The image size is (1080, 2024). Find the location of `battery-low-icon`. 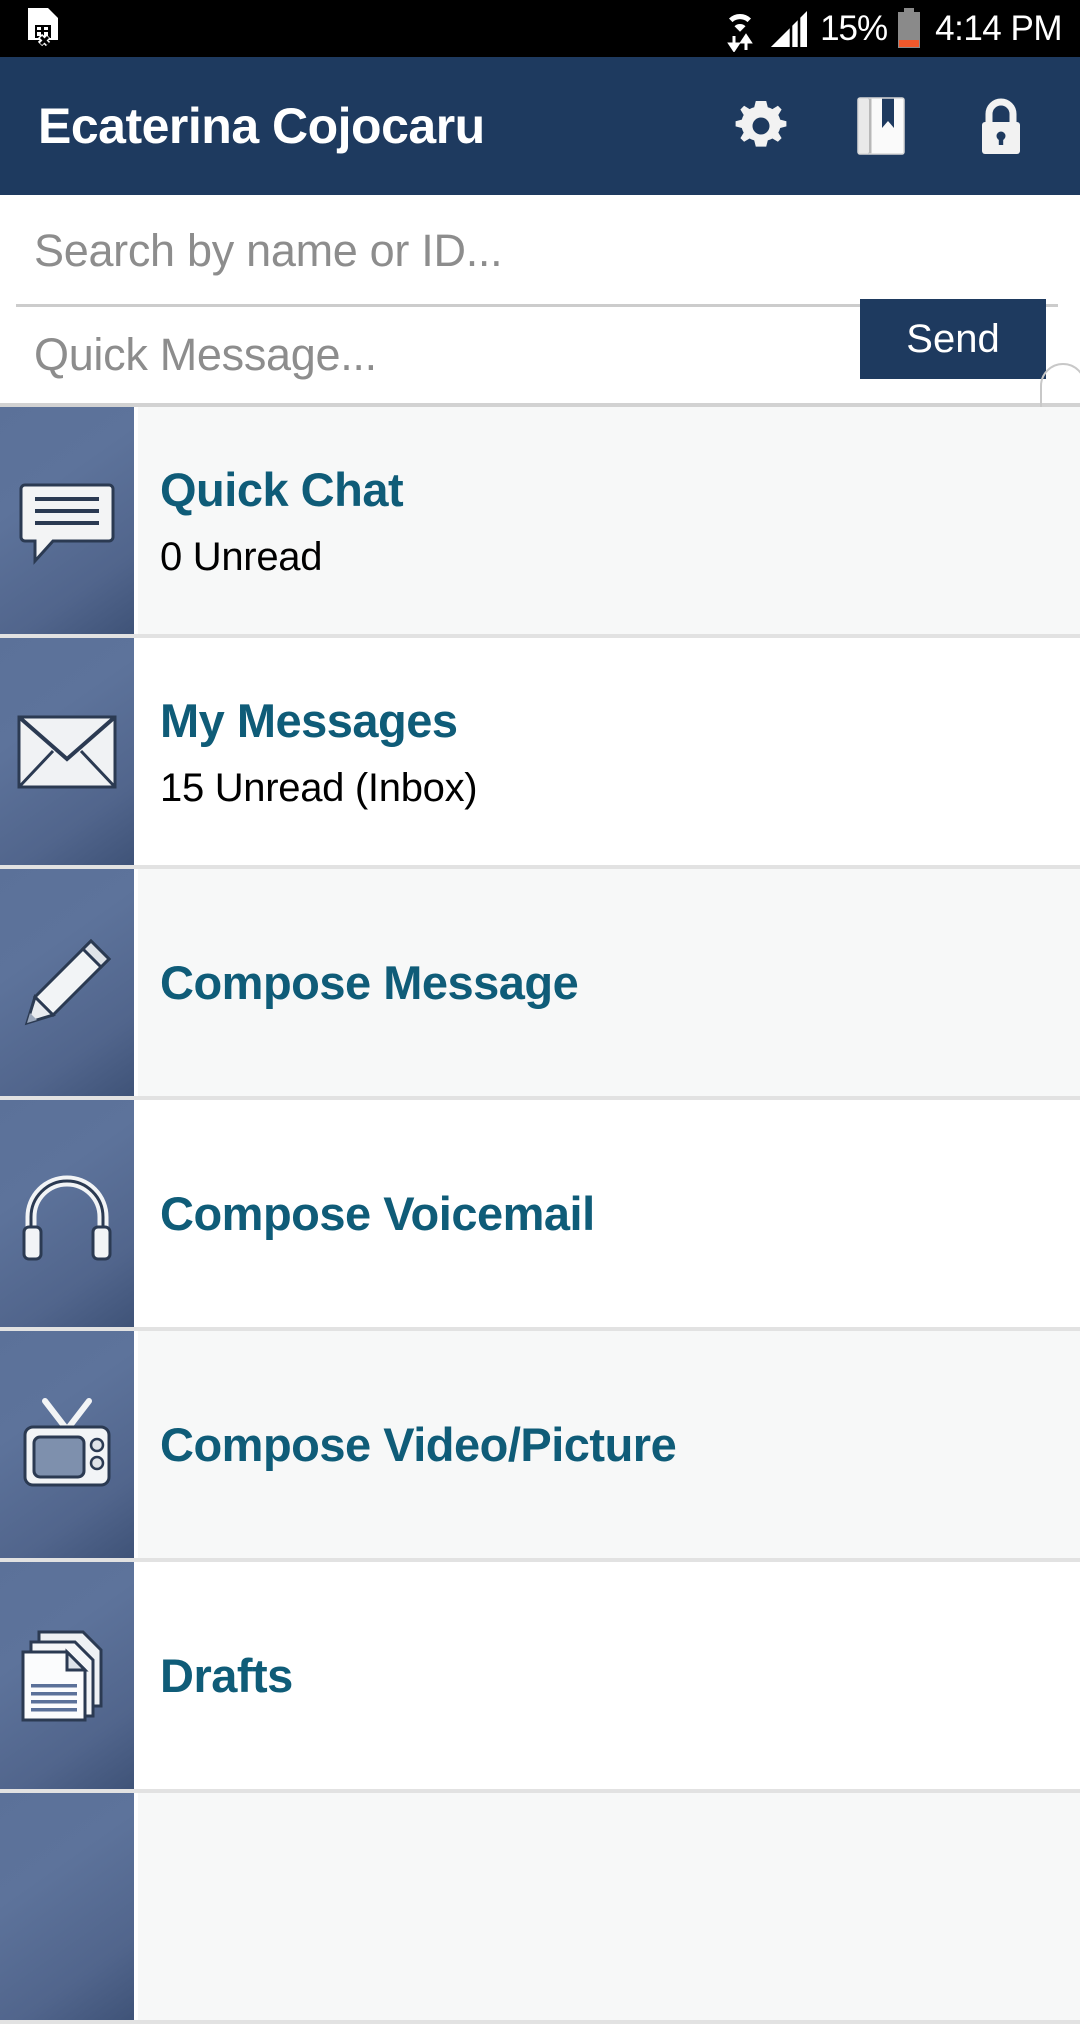

battery-low-icon is located at coordinates (909, 29).